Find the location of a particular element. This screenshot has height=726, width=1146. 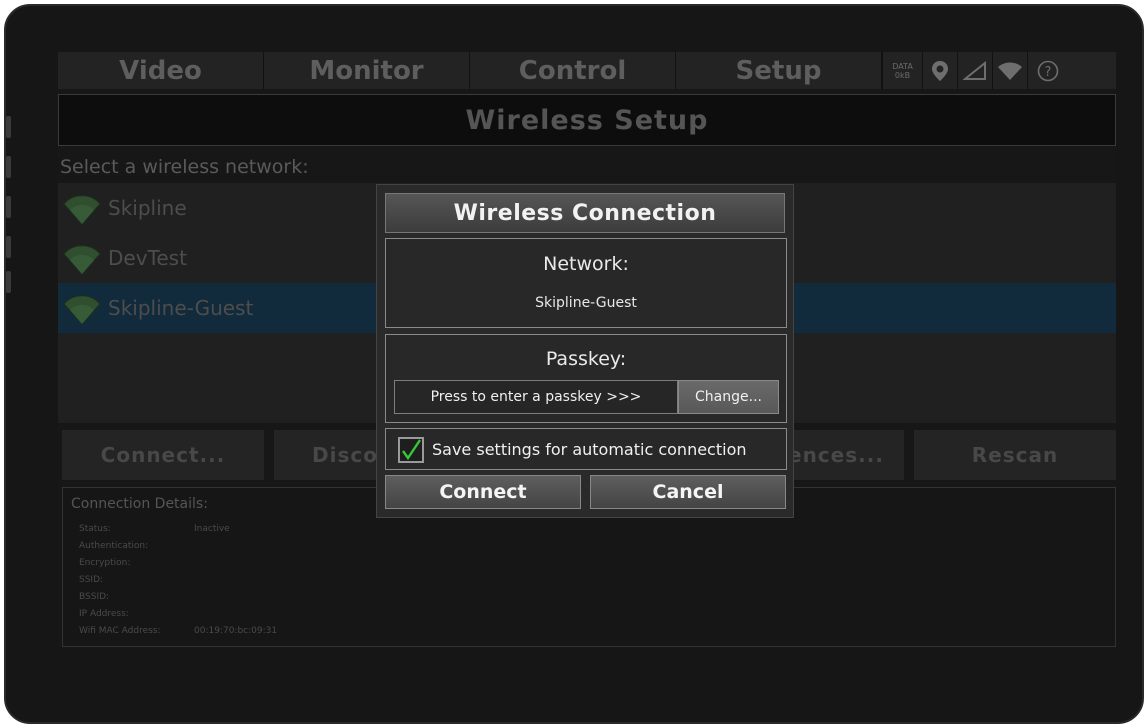

save-settings-row: Save settings for automatic connection is located at coordinates (586, 449).